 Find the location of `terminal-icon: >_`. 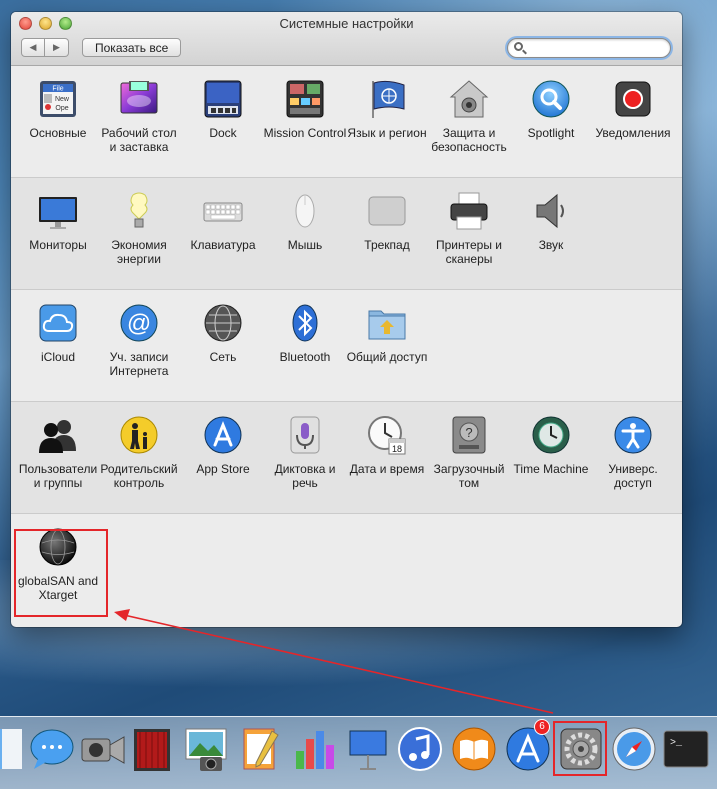

terminal-icon: >_ is located at coordinates (686, 749).